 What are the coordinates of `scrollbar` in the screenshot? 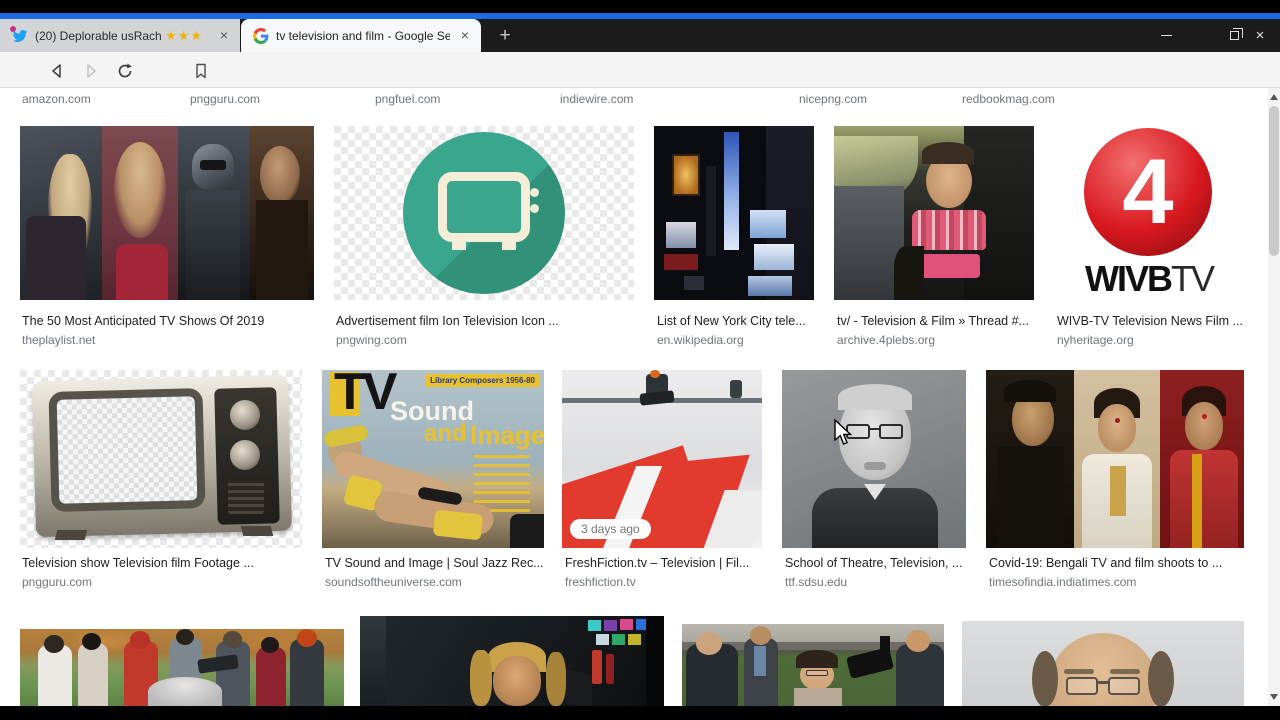 It's located at (1274, 397).